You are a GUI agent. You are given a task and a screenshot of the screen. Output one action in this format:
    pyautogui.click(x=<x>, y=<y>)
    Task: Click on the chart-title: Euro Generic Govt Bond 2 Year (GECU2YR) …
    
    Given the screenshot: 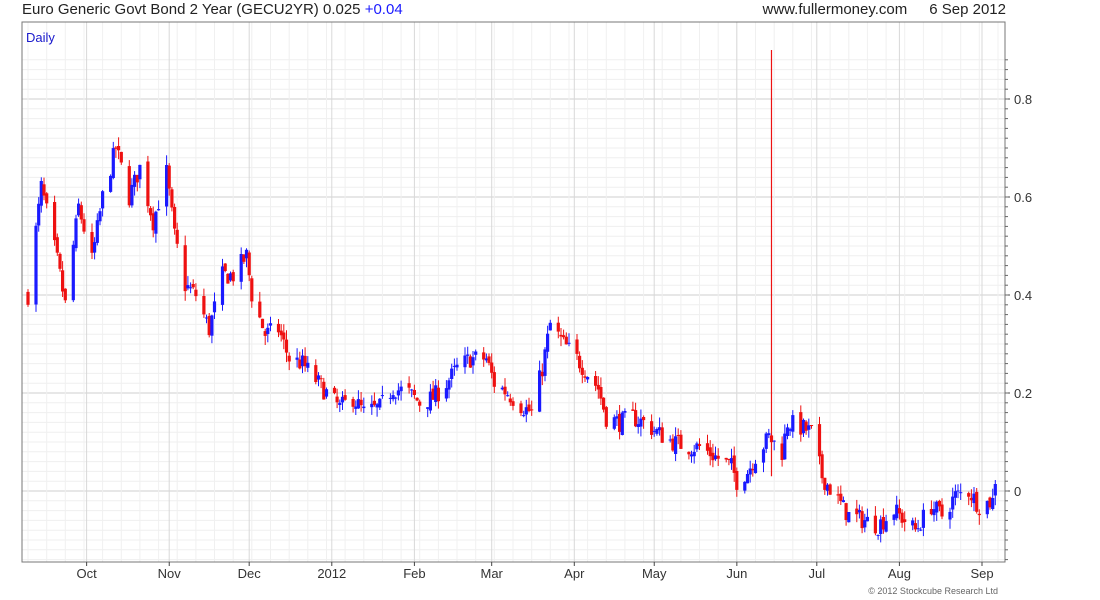 What is the action you would take?
    pyautogui.click(x=212, y=9)
    